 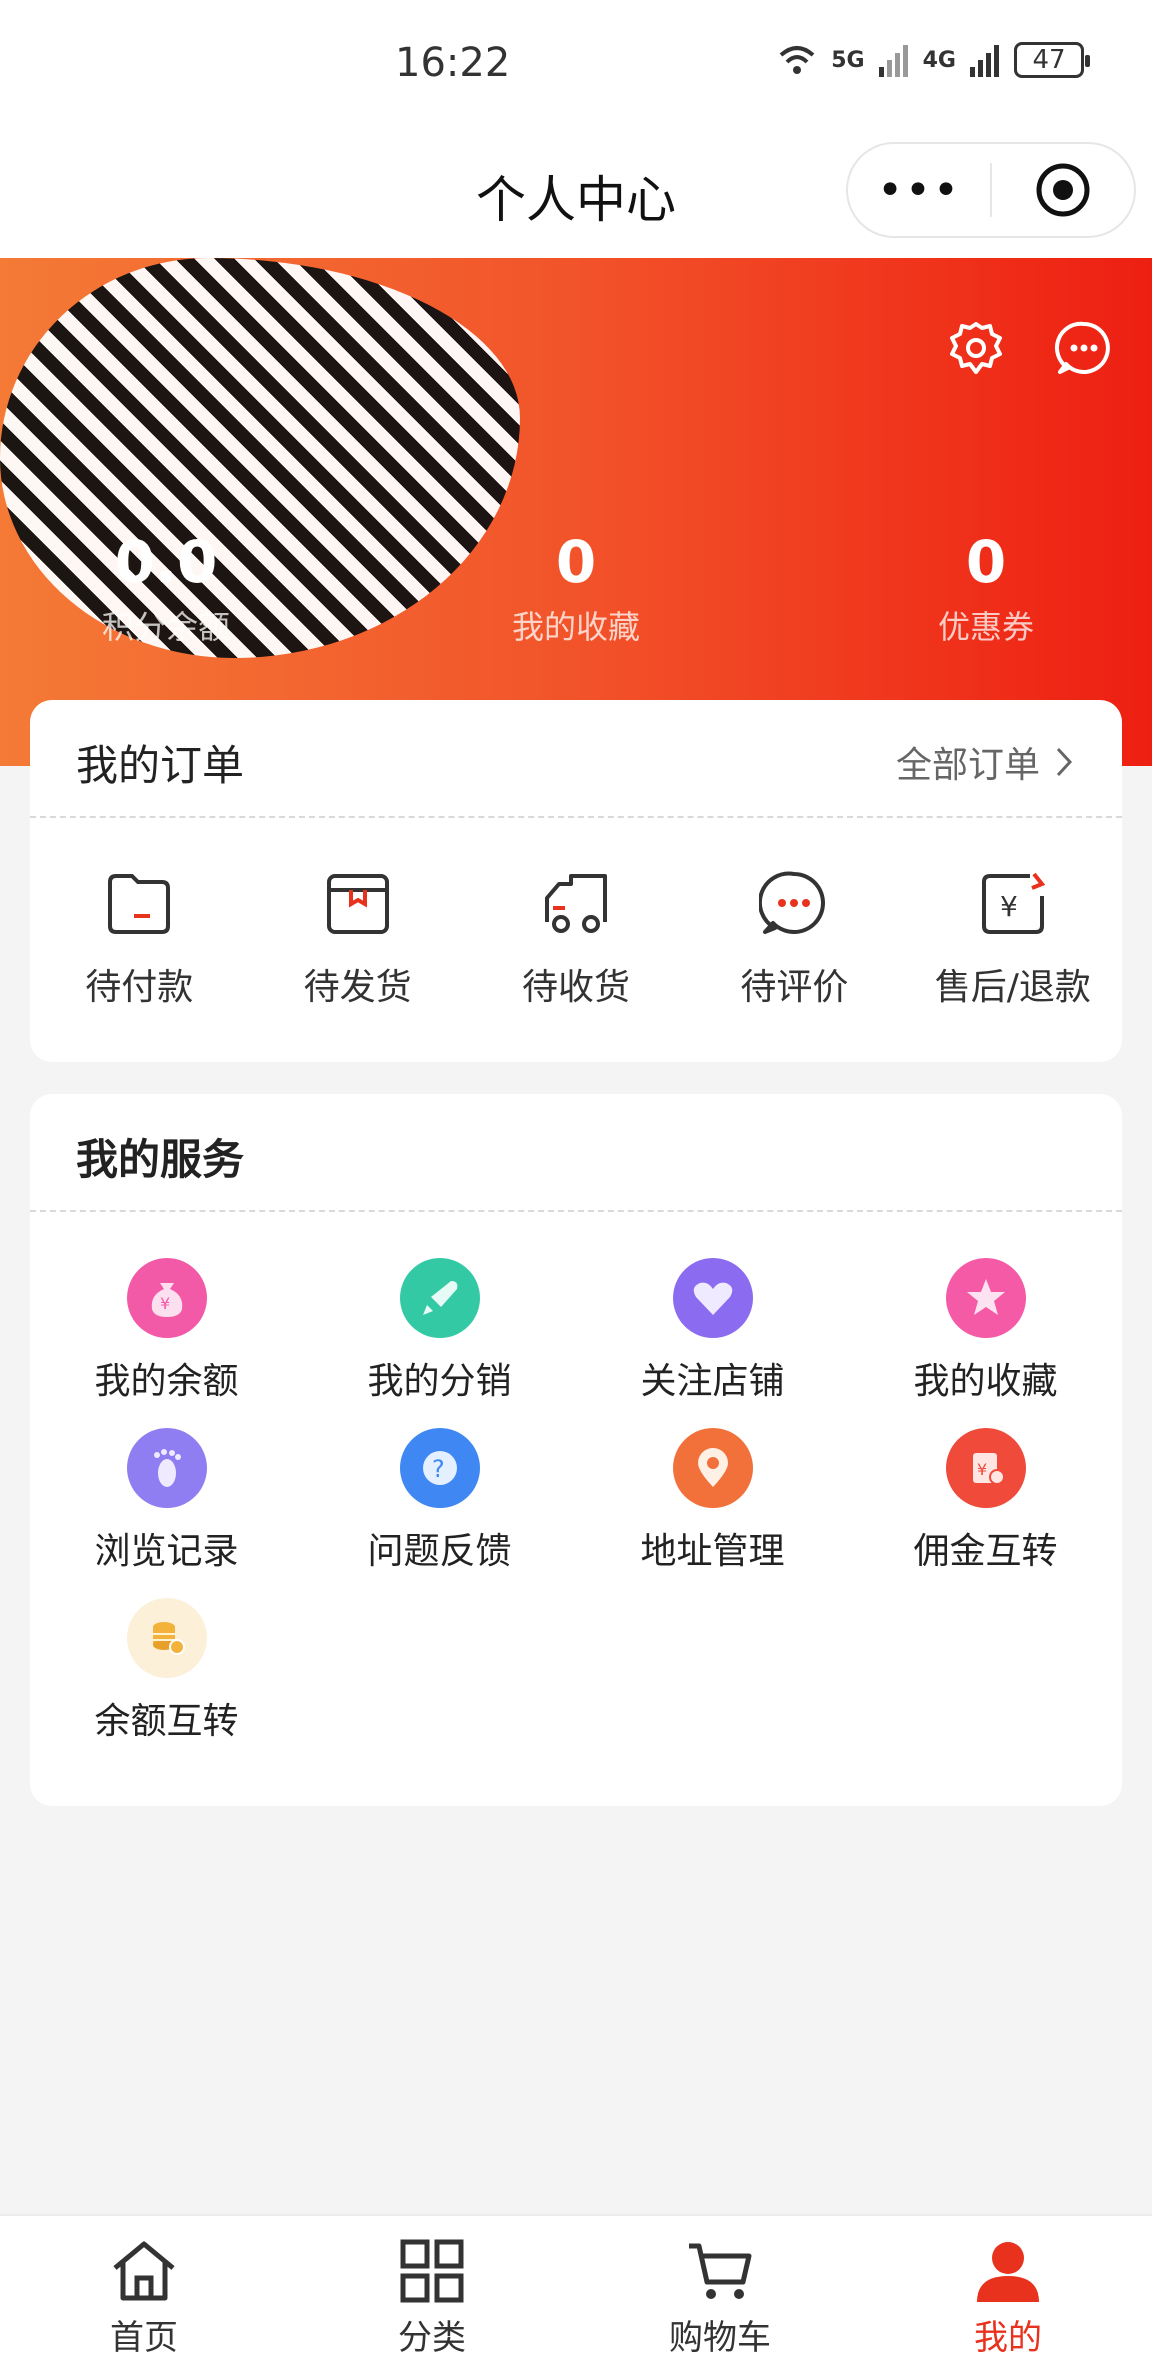 I want to click on status-icons: 5G 4G 47, so click(x=933, y=60).